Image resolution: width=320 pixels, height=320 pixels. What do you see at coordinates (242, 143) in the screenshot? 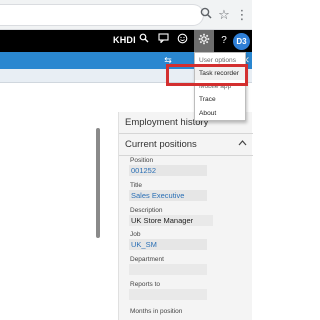
I see `chevron-up-icon` at bounding box center [242, 143].